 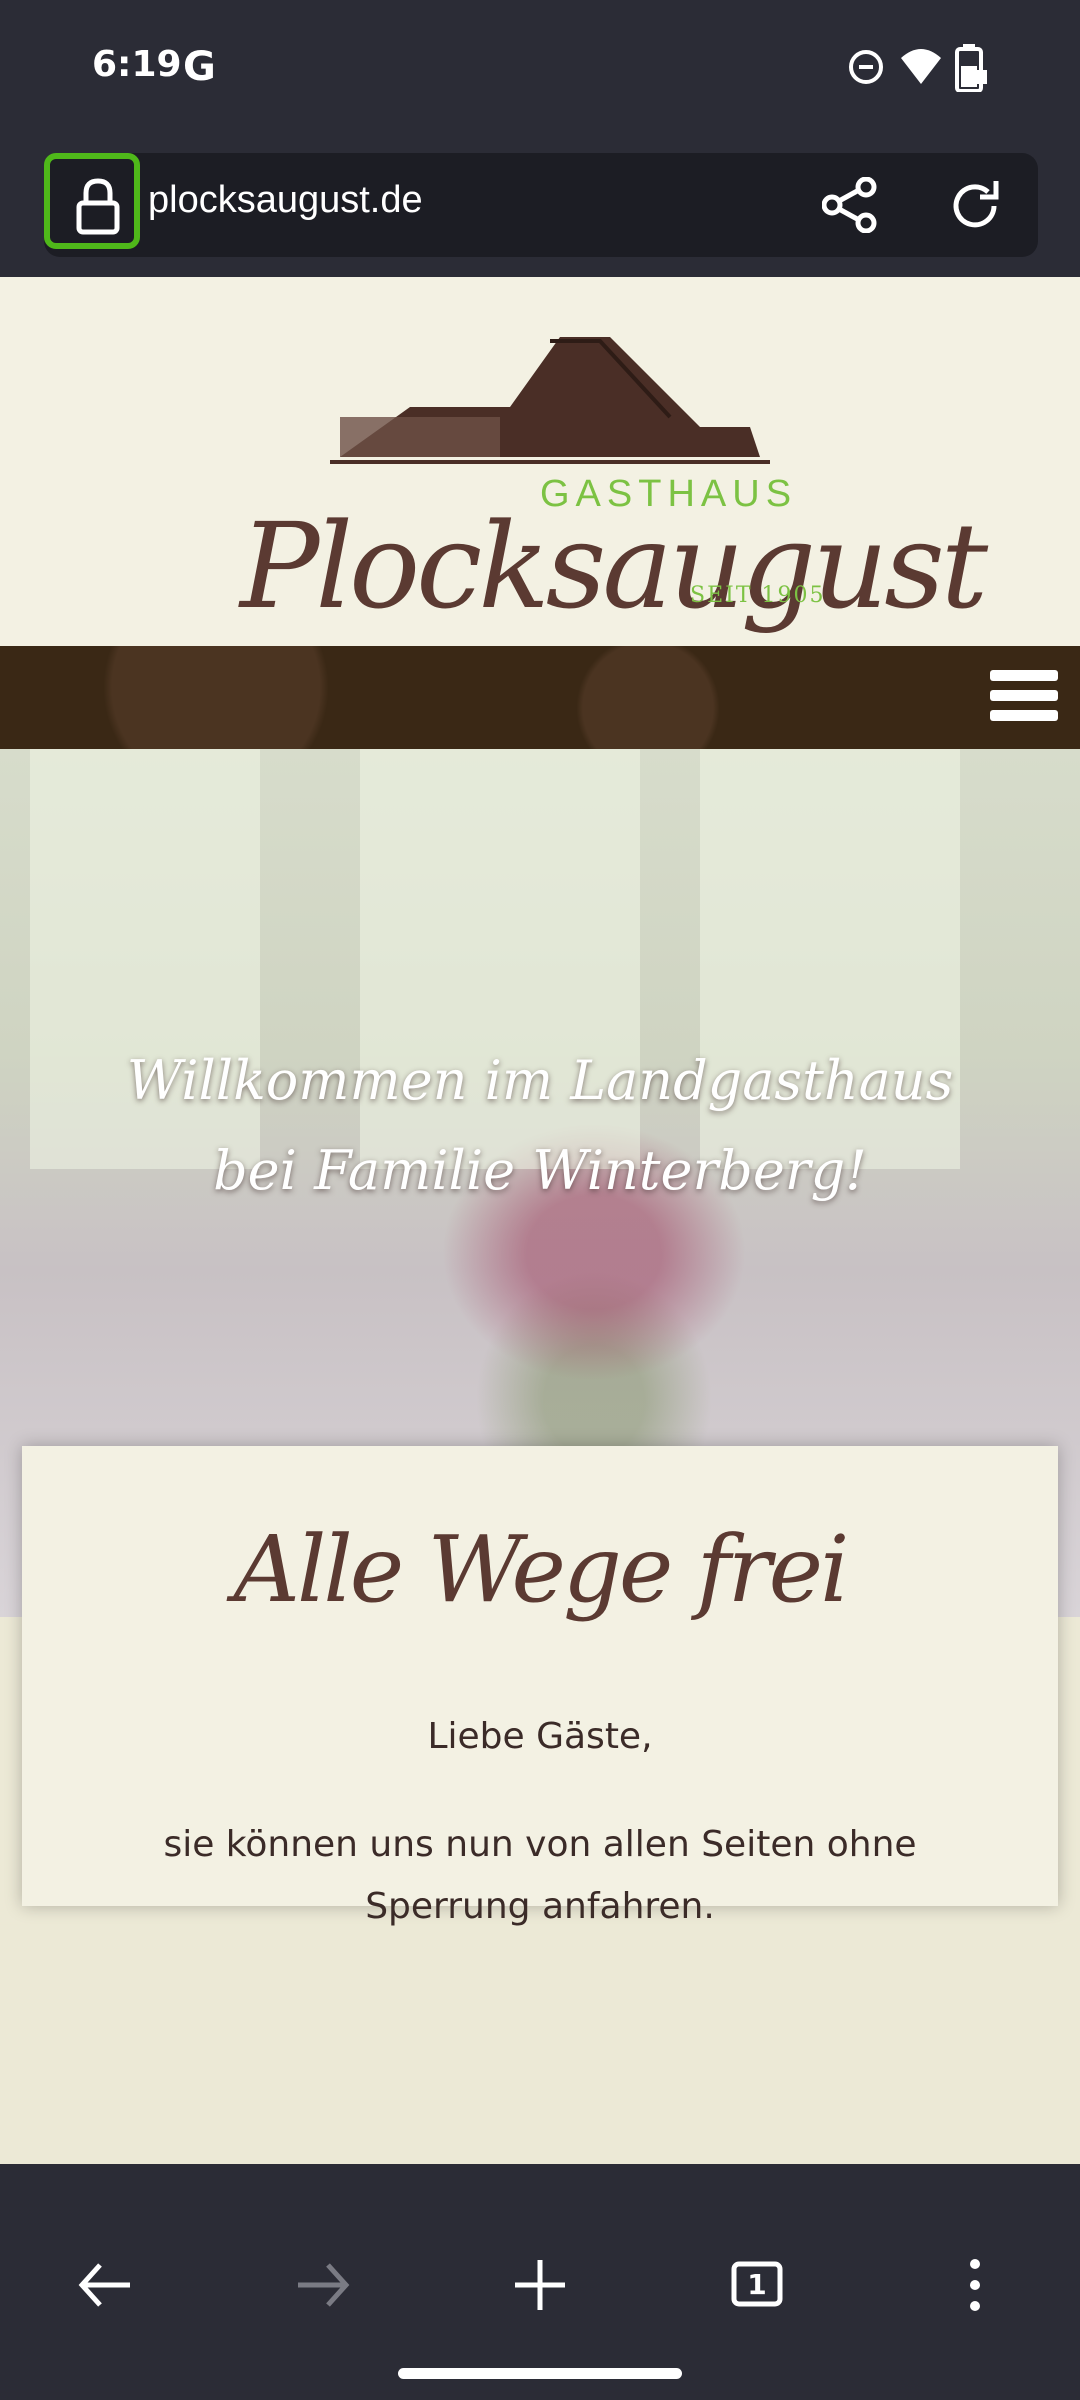 What do you see at coordinates (850, 205) in the screenshot?
I see `share-icon` at bounding box center [850, 205].